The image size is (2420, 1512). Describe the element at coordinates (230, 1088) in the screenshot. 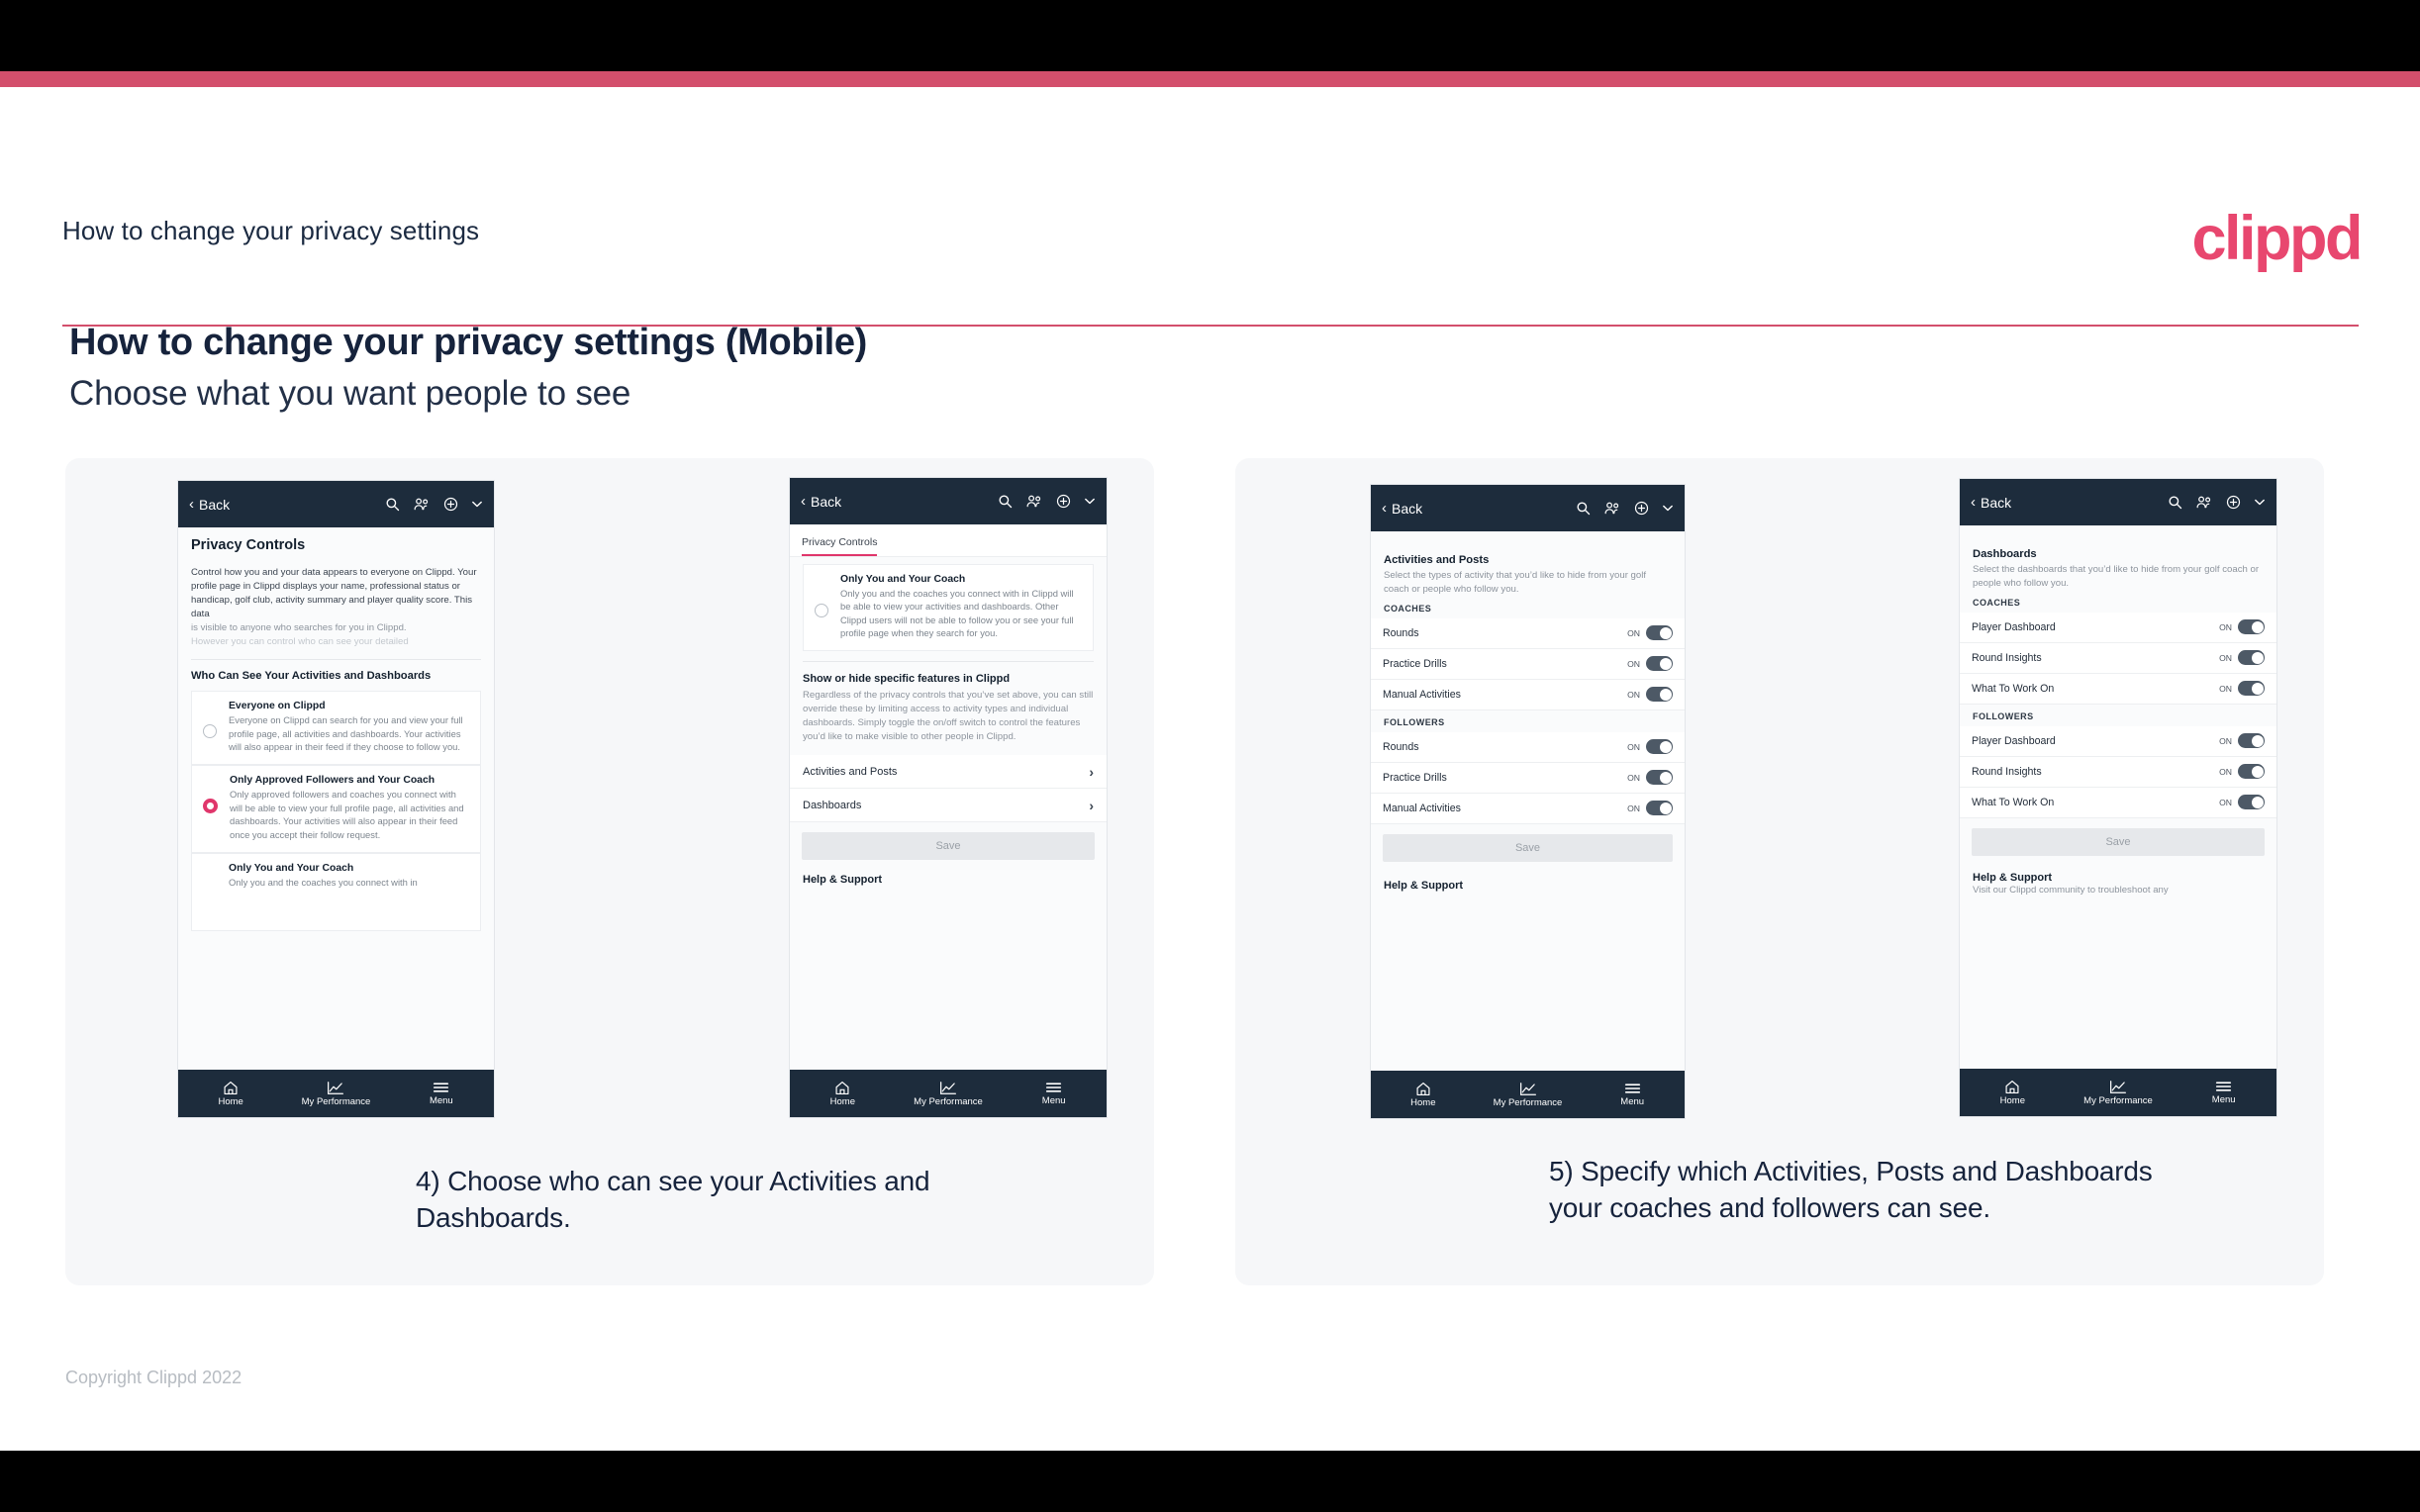

I see `home-icon` at that location.